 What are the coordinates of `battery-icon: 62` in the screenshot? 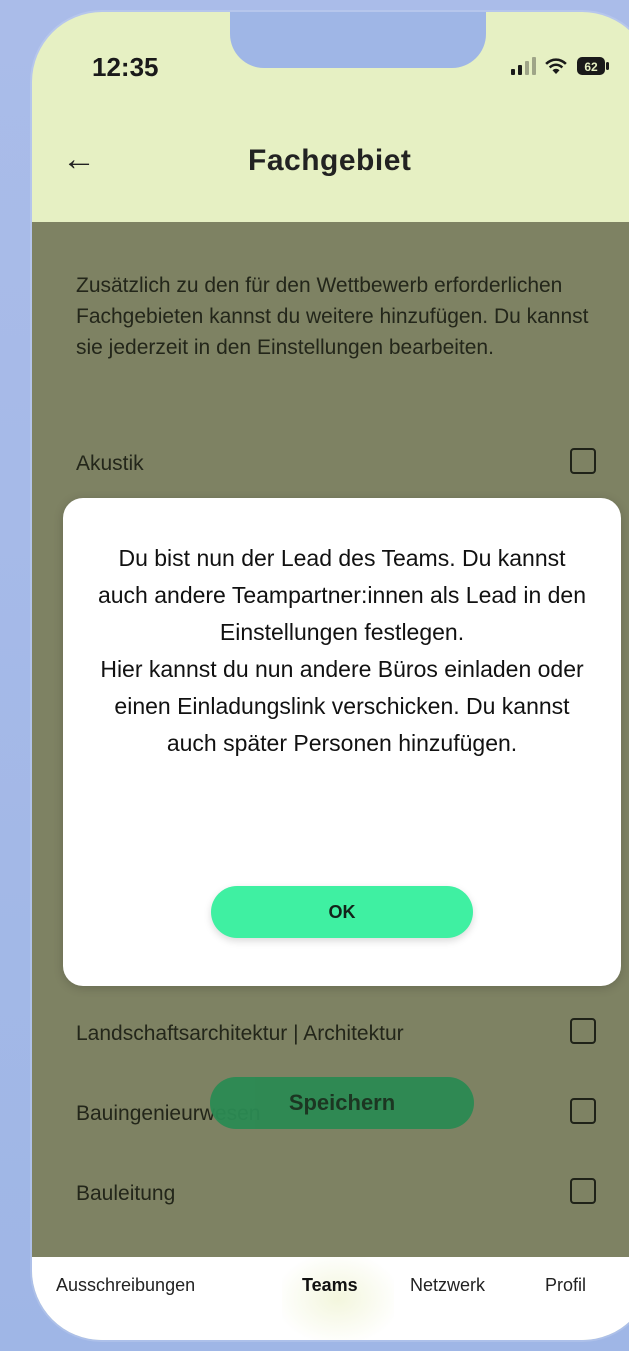 It's located at (593, 66).